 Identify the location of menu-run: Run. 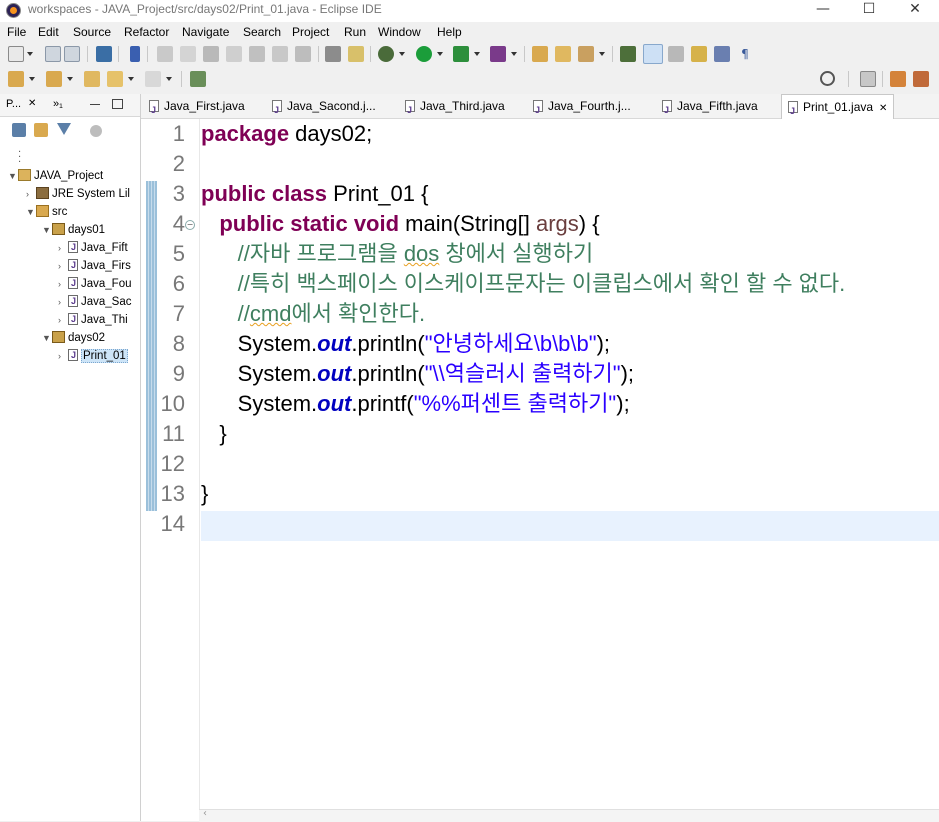
(355, 32).